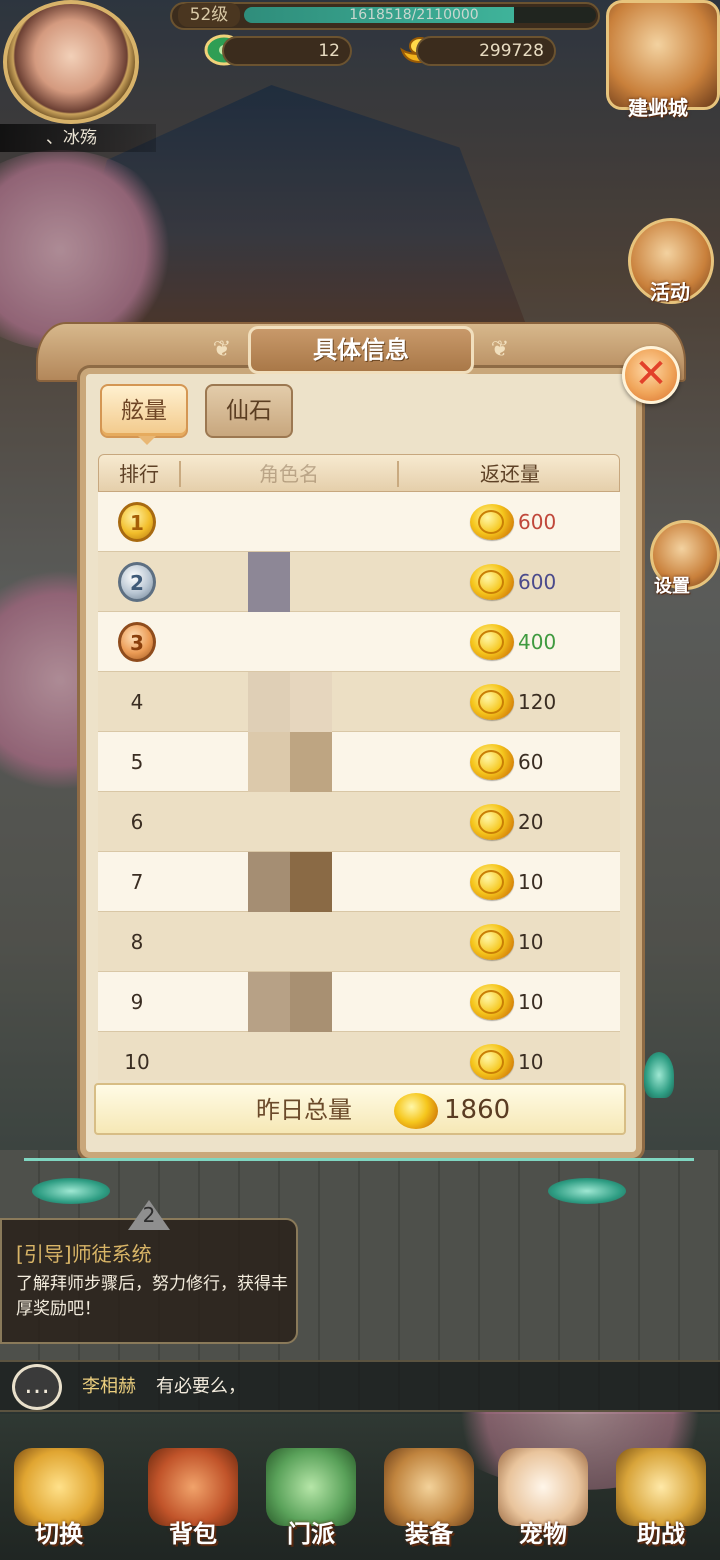  Describe the element at coordinates (59, 1503) in the screenshot. I see `nav-switch: 切换` at that location.